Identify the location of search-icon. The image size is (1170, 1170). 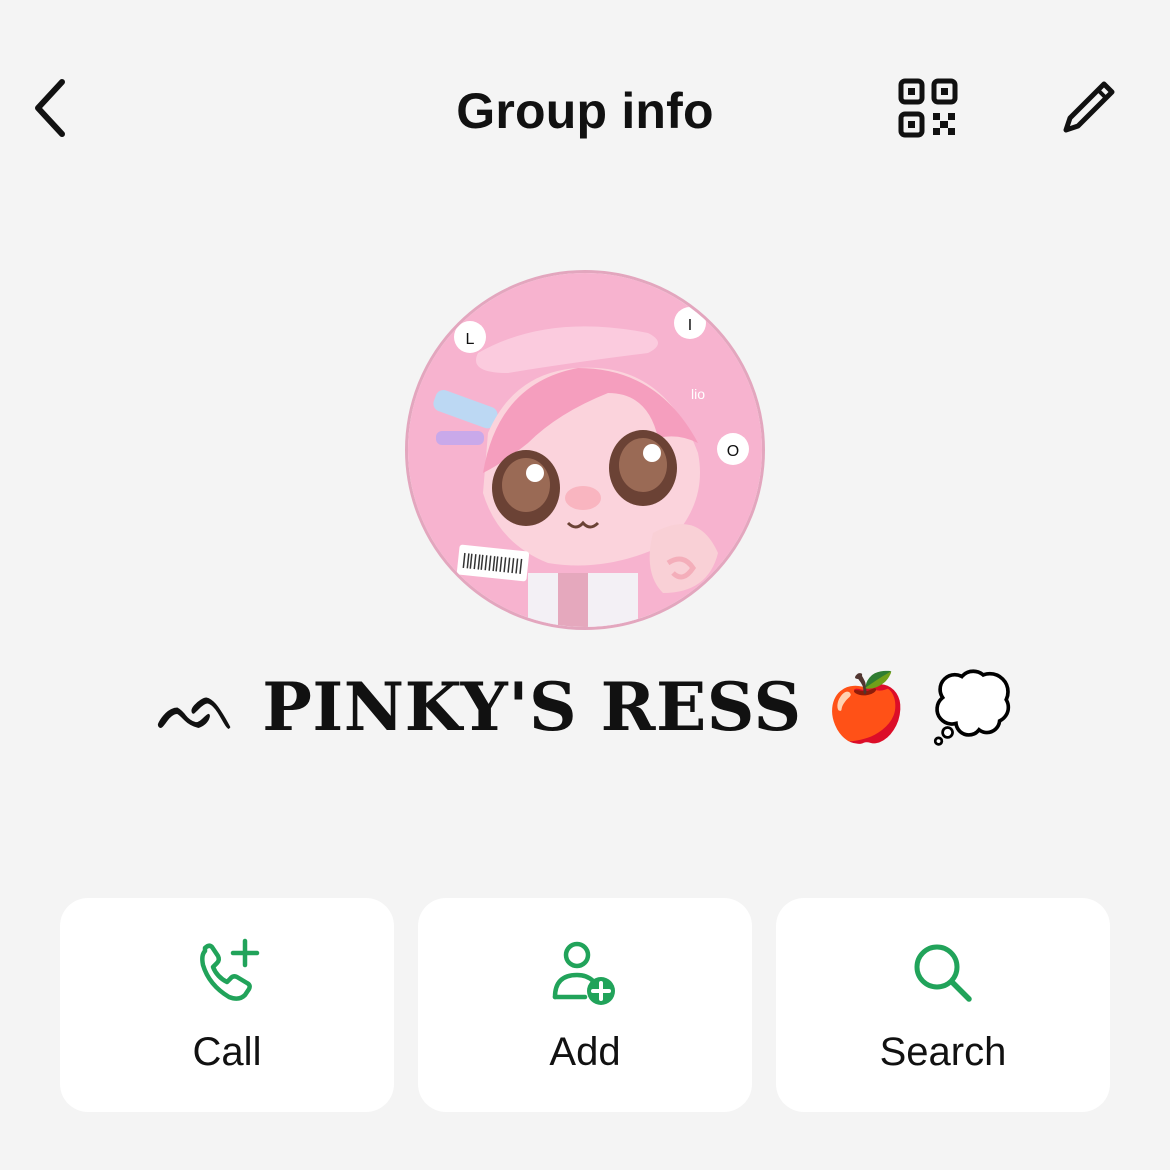
(943, 973).